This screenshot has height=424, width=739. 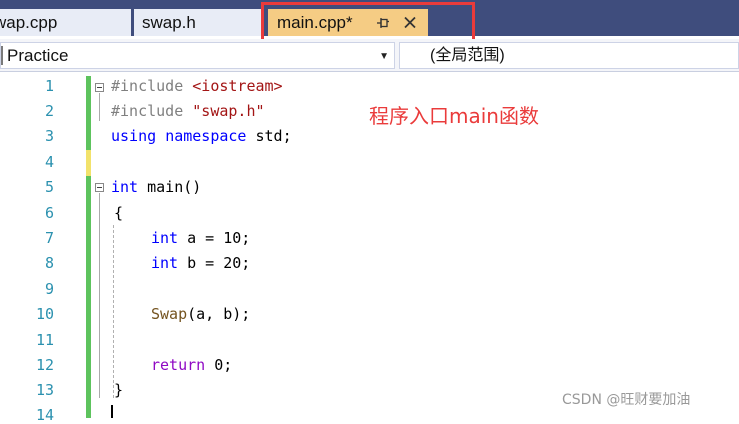 What do you see at coordinates (383, 22) in the screenshot?
I see `pin-icon` at bounding box center [383, 22].